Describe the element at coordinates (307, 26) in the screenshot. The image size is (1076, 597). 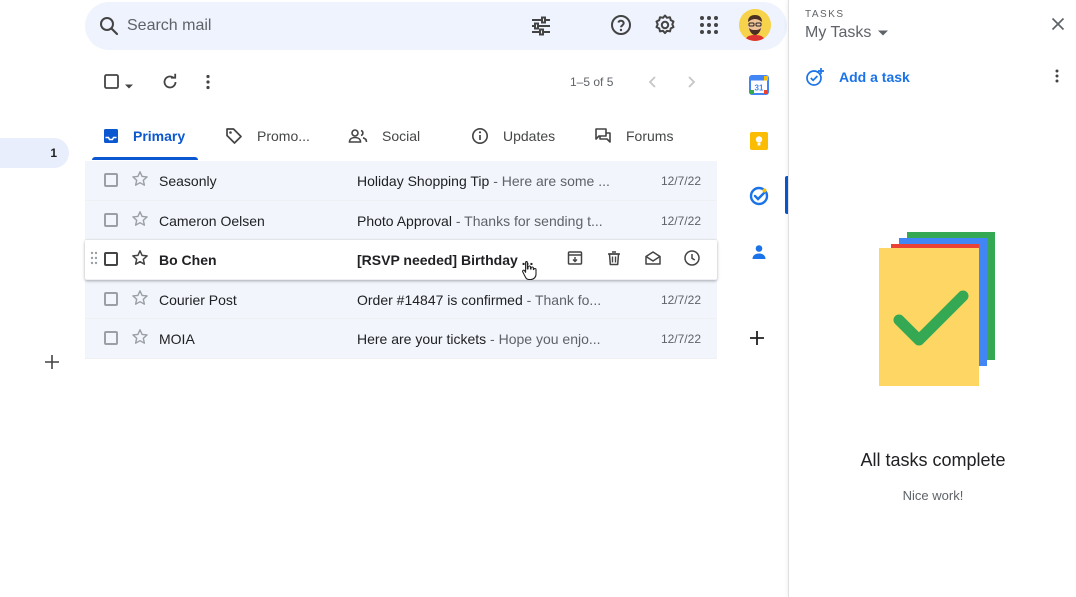
I see `search-input` at that location.